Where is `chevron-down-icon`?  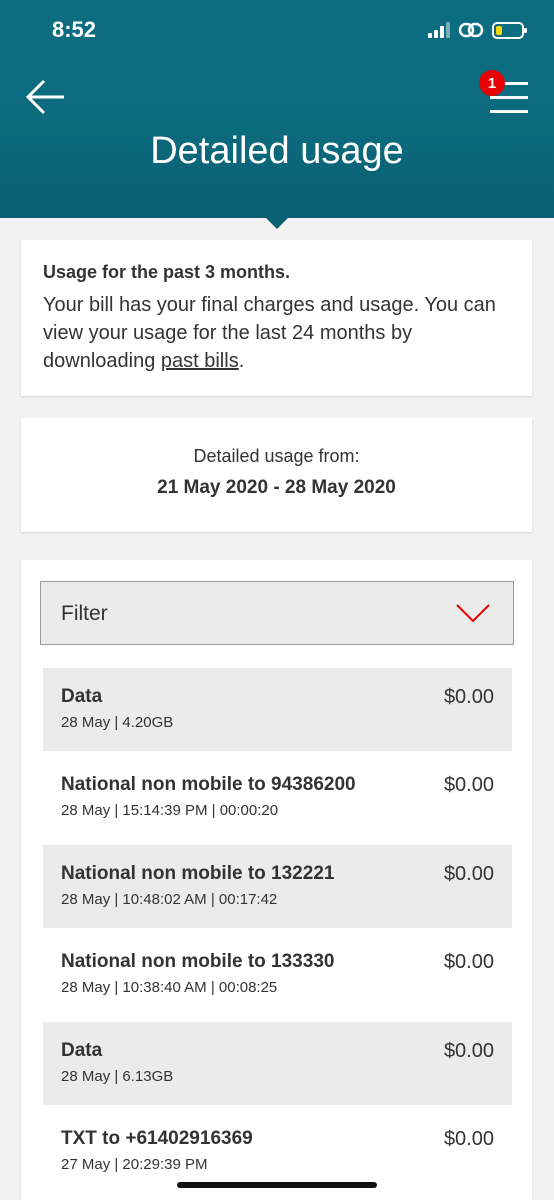
chevron-down-icon is located at coordinates (473, 613).